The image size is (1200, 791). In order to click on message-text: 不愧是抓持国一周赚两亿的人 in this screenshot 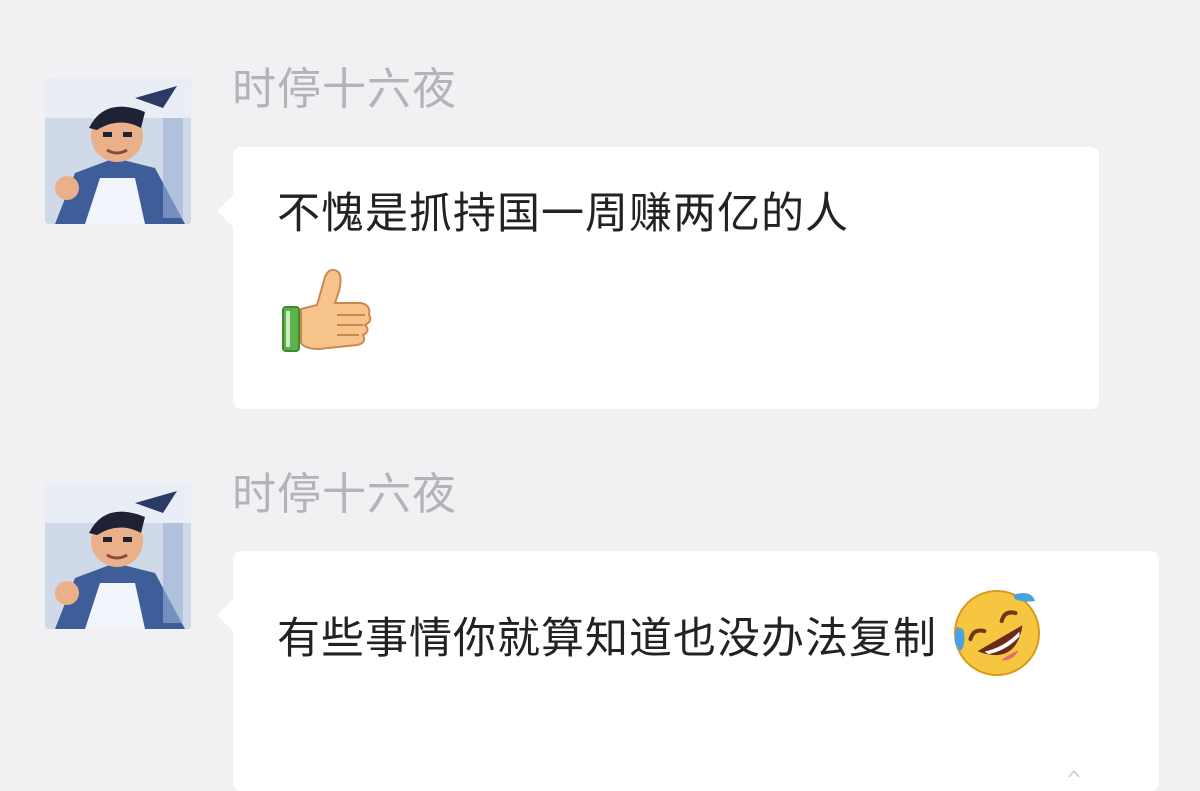, I will do `click(563, 214)`.